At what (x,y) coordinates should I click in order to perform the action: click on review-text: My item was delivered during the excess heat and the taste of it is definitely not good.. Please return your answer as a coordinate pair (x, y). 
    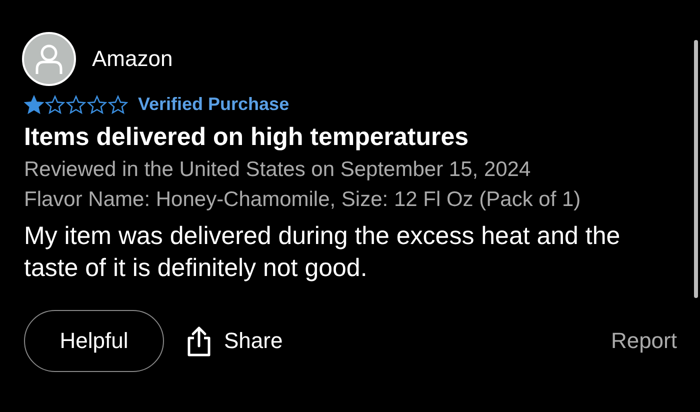
    Looking at the image, I should click on (323, 252).